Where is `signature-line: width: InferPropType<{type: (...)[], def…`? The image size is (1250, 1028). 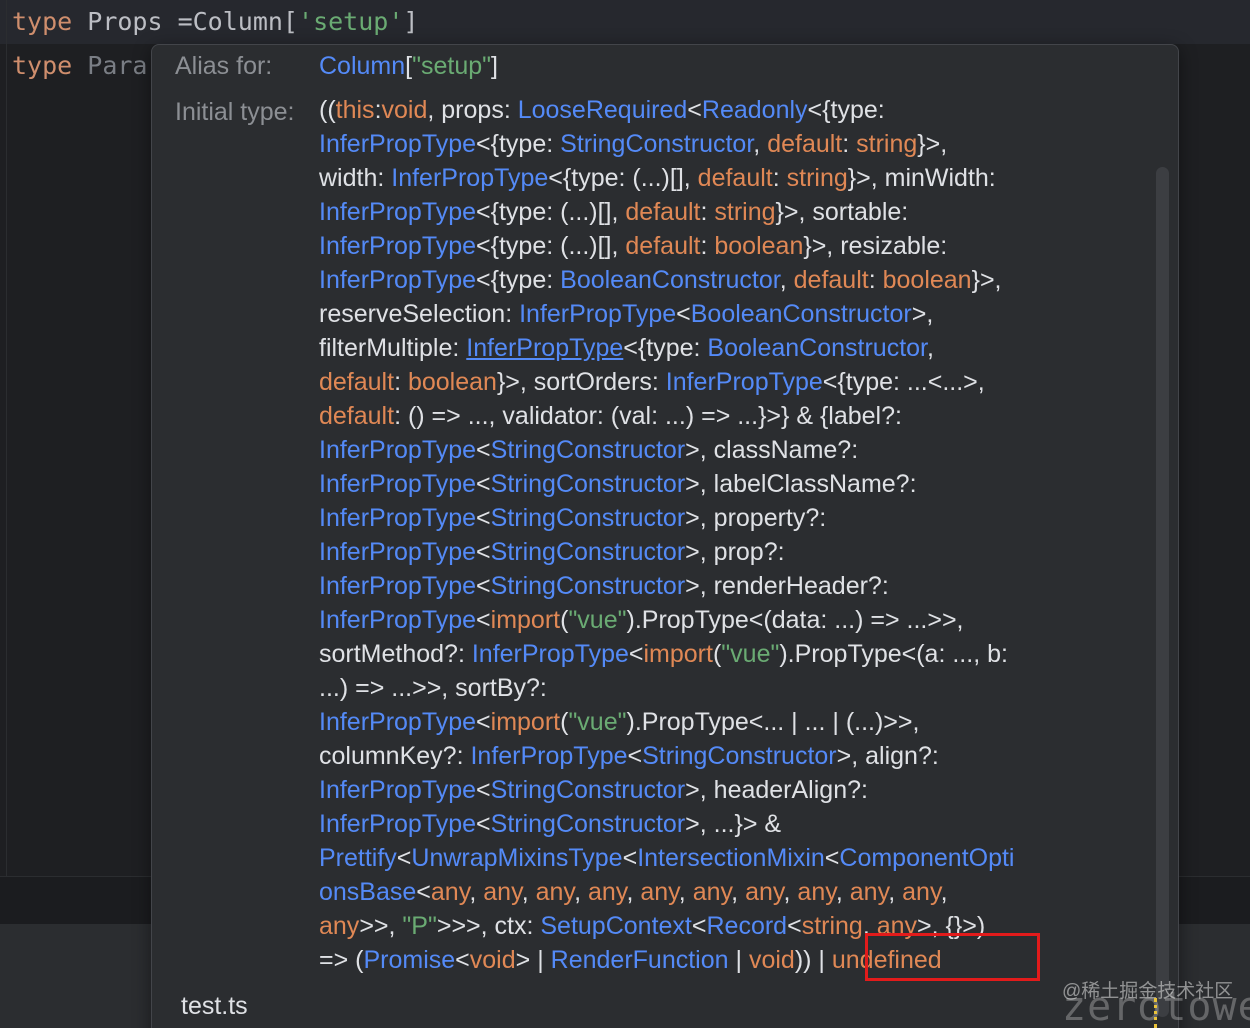 signature-line: width: InferPropType<{type: (...)[], def… is located at coordinates (739, 178).